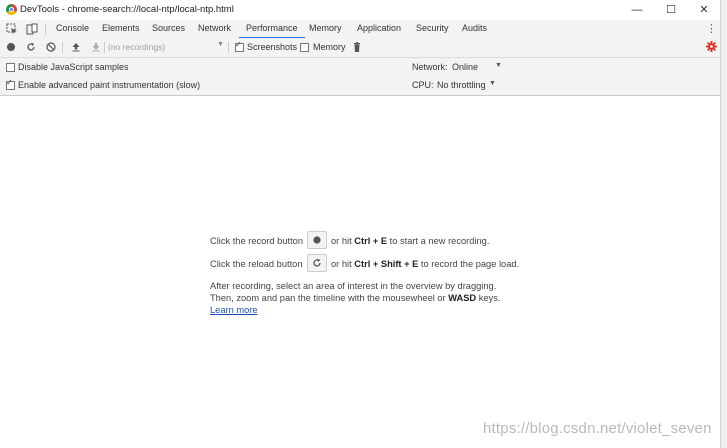 This screenshot has height=448, width=727. Describe the element at coordinates (470, 264) in the screenshot. I see `reload-hint-suffix: to record the page load.` at that location.